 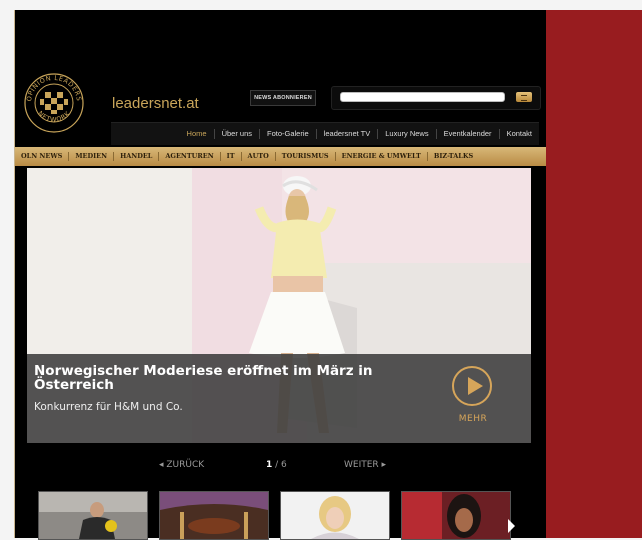 I want to click on search-submit-button, so click(x=524, y=97).